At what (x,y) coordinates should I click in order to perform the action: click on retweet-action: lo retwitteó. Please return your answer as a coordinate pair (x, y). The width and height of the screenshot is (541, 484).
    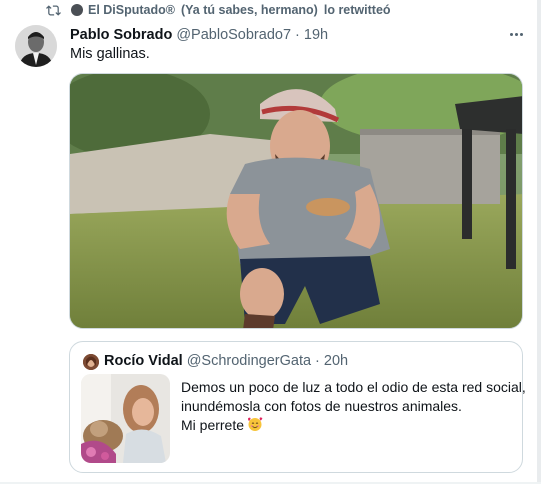
    Looking at the image, I should click on (357, 10).